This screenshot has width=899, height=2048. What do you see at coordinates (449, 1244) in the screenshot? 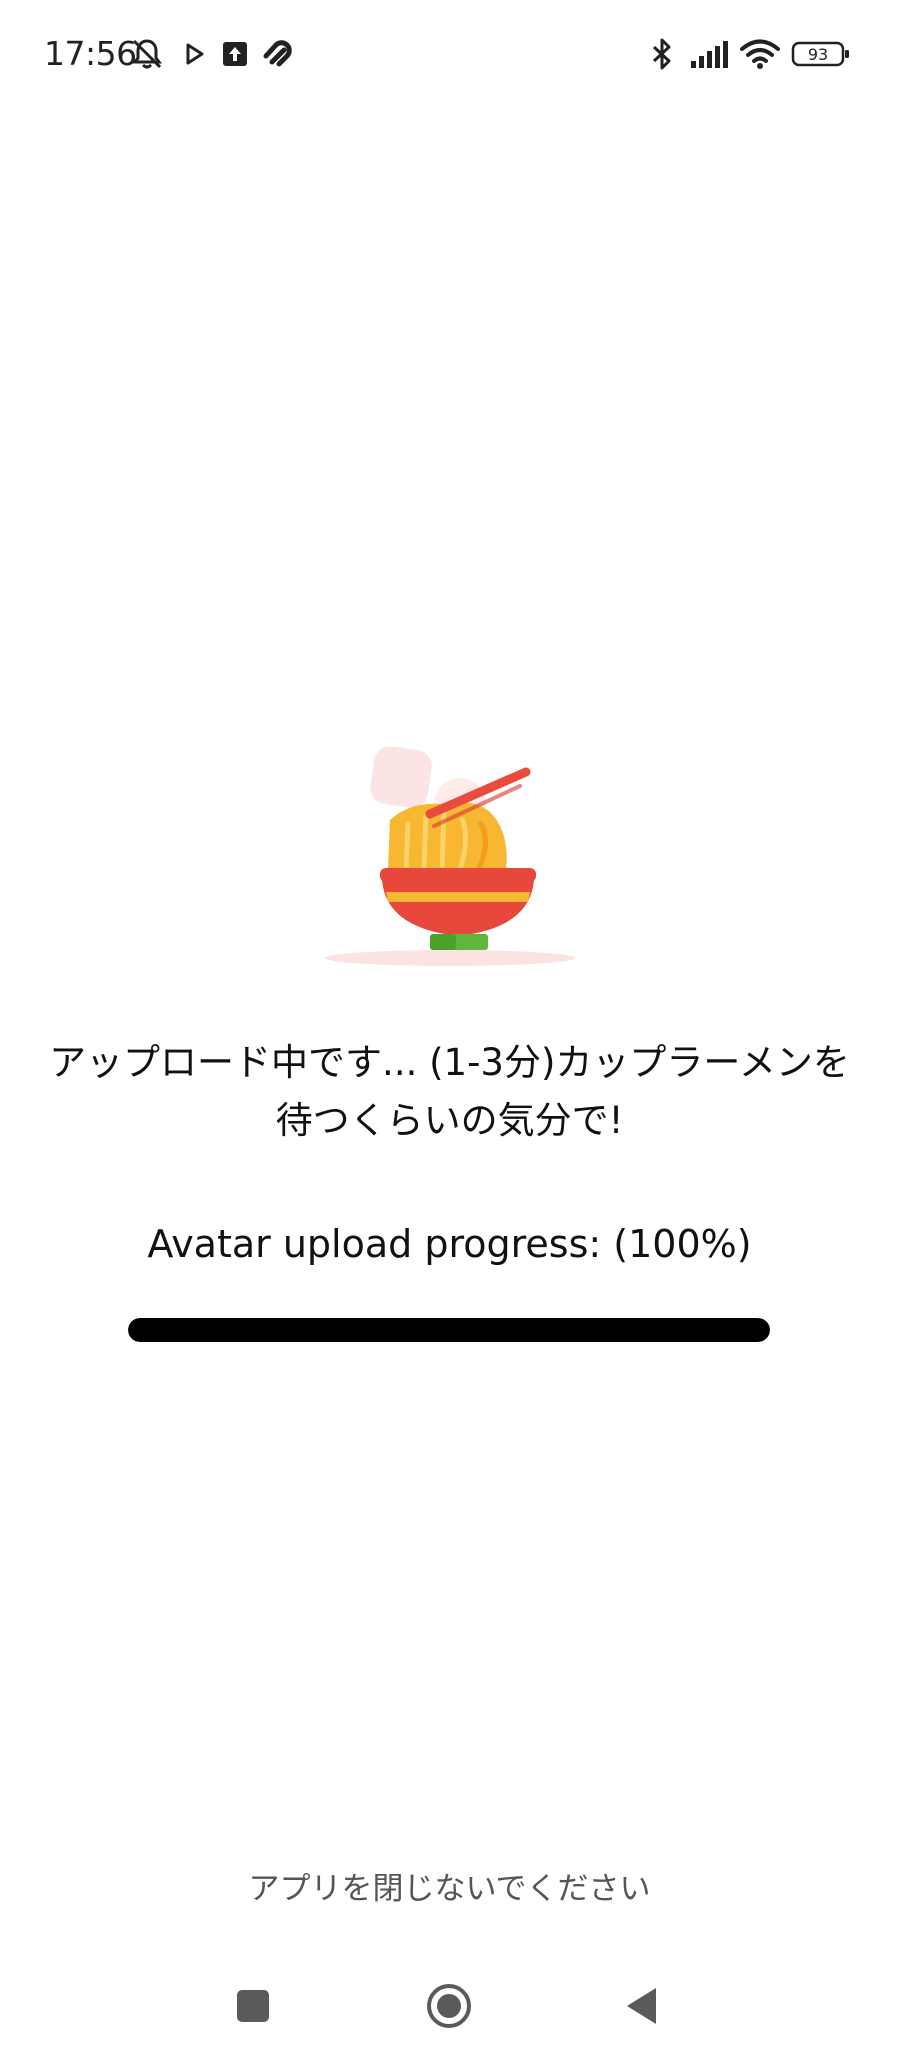
I see `progress-label: Avatar upload progress: (100%)` at bounding box center [449, 1244].